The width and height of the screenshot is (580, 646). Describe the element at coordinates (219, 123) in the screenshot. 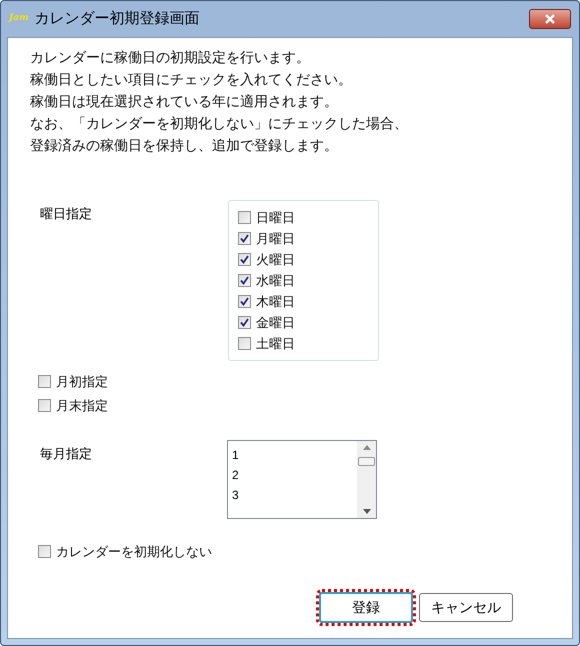

I see `description-line: なお、「カレンダーを初期化しない」にチェックした場合、` at that location.